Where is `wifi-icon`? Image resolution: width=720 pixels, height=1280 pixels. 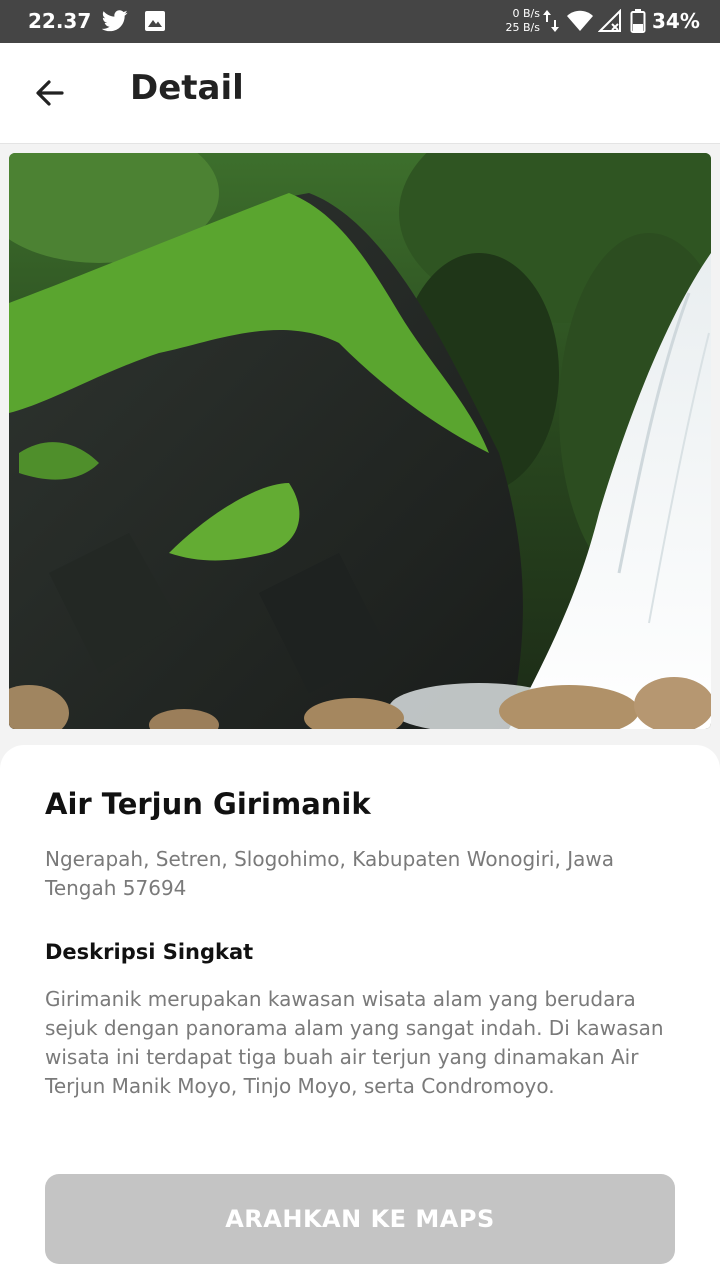
wifi-icon is located at coordinates (580, 20).